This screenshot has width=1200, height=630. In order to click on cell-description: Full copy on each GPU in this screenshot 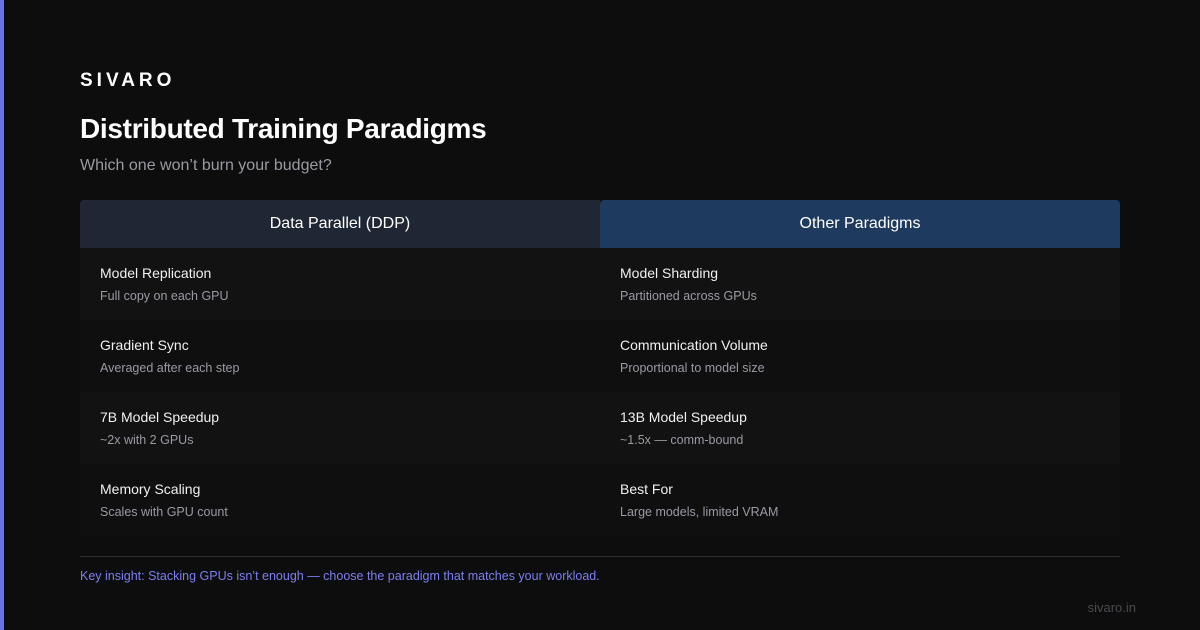, I will do `click(164, 296)`.